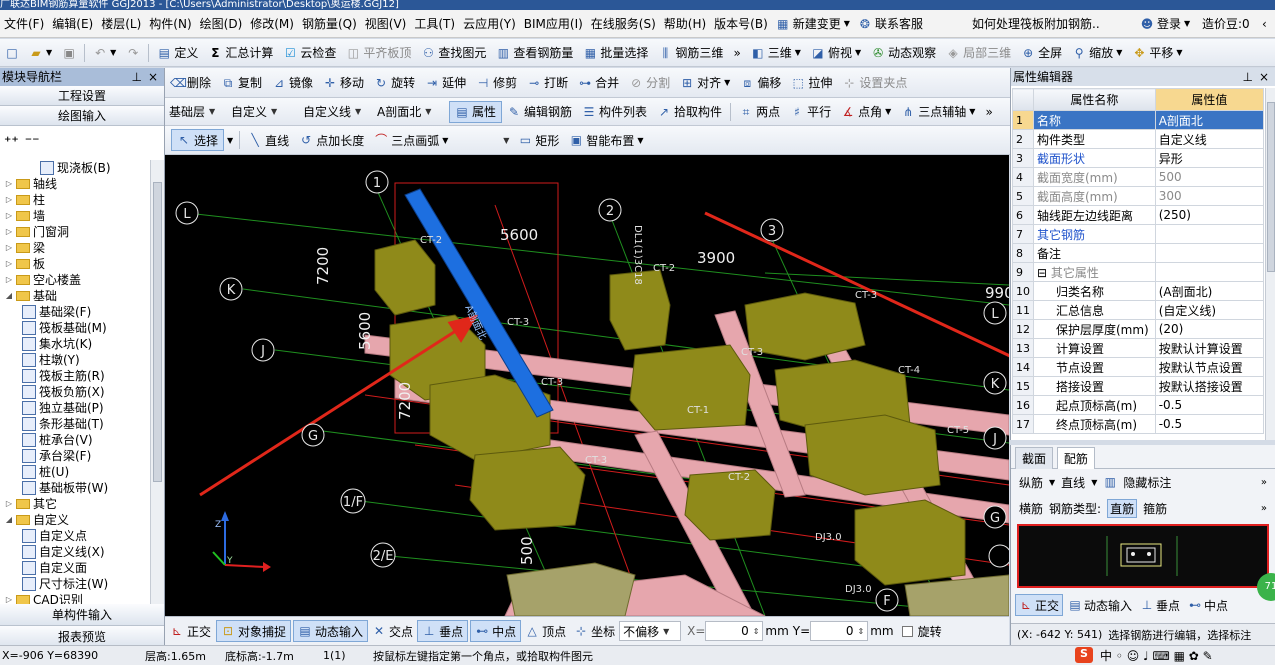  What do you see at coordinates (190, 631) in the screenshot?
I see `ortho-toggle: ⊾ 正交` at bounding box center [190, 631].